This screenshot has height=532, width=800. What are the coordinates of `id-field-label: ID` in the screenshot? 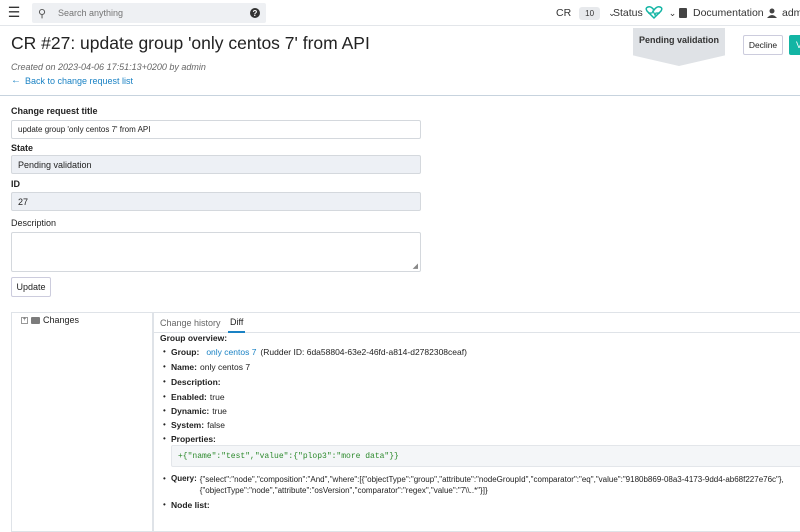 It's located at (15, 184).